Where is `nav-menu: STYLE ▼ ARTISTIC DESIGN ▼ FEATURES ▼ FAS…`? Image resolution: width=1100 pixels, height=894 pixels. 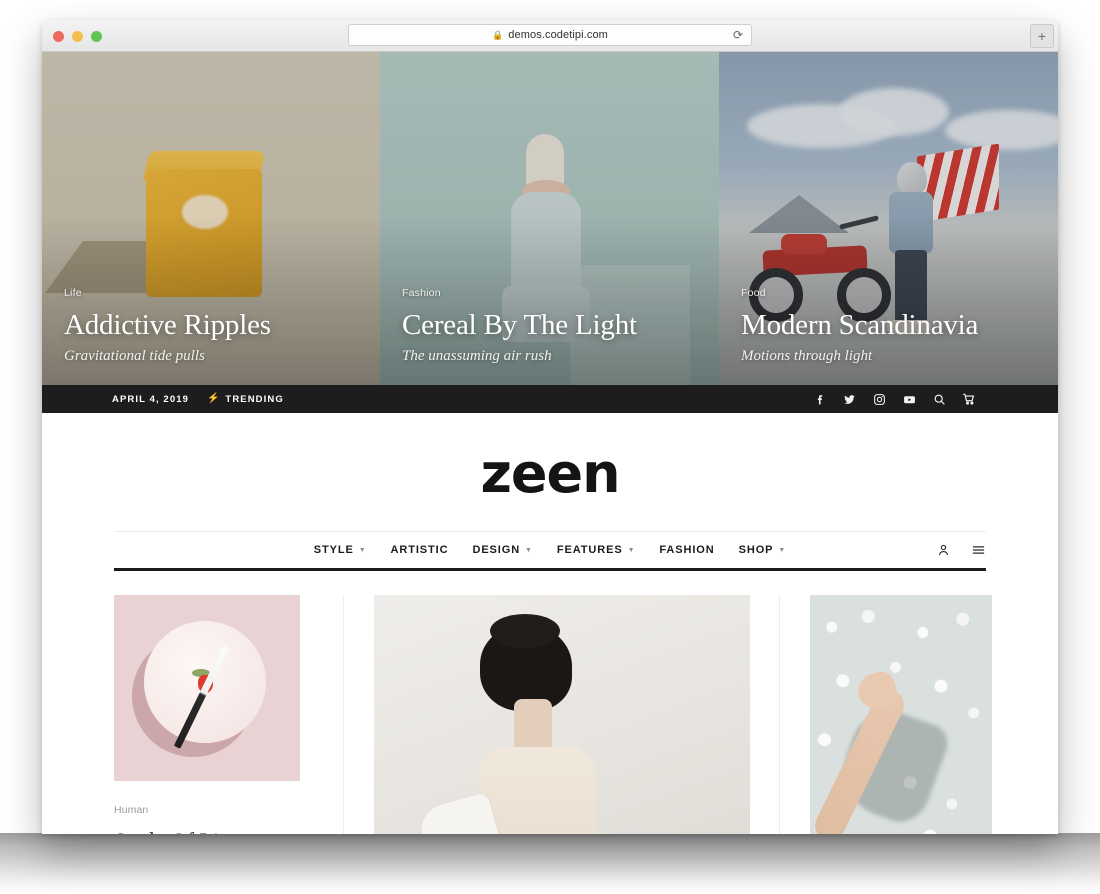
nav-menu: STYLE ▼ ARTISTIC DESIGN ▼ FEATURES ▼ FAS… is located at coordinates (550, 550).